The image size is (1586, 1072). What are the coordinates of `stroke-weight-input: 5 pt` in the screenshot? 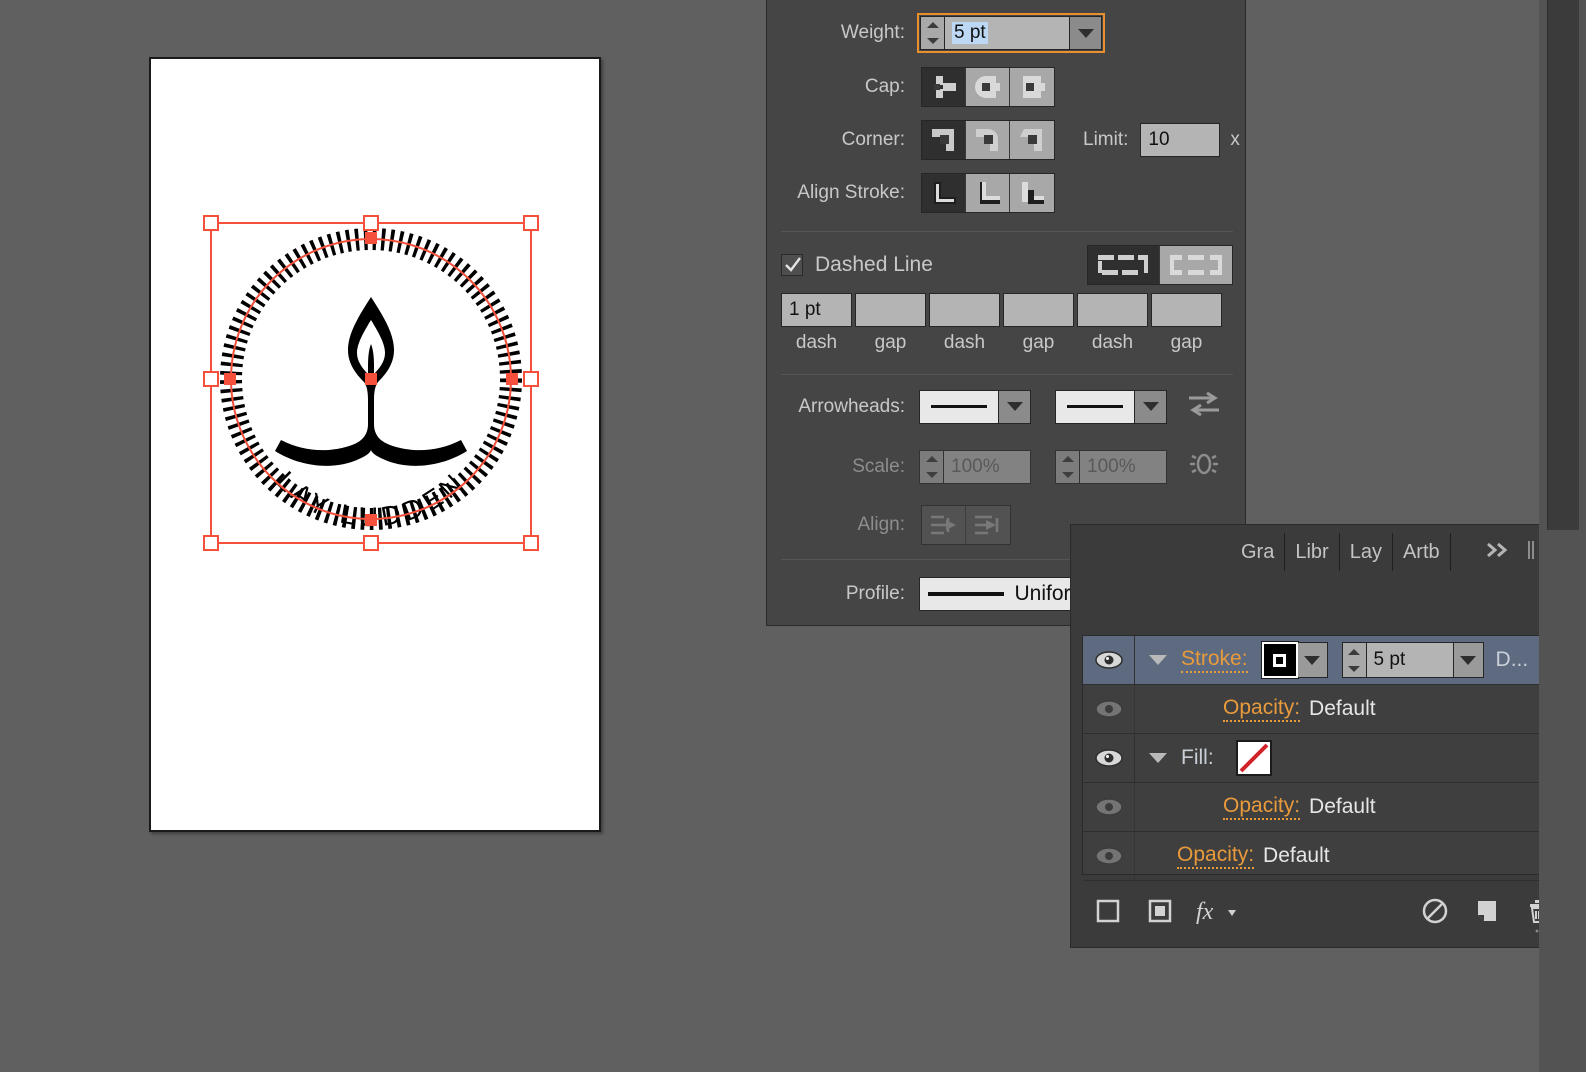 It's located at (1409, 660).